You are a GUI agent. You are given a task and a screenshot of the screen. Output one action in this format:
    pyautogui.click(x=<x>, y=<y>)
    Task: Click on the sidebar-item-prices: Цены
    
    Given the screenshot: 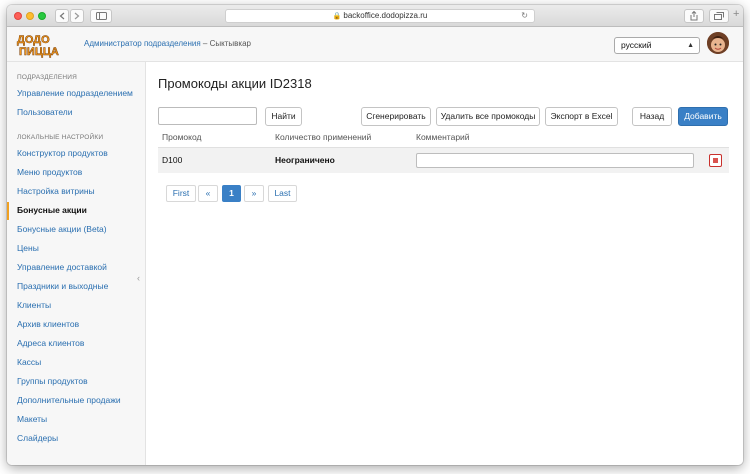 What is the action you would take?
    pyautogui.click(x=28, y=248)
    